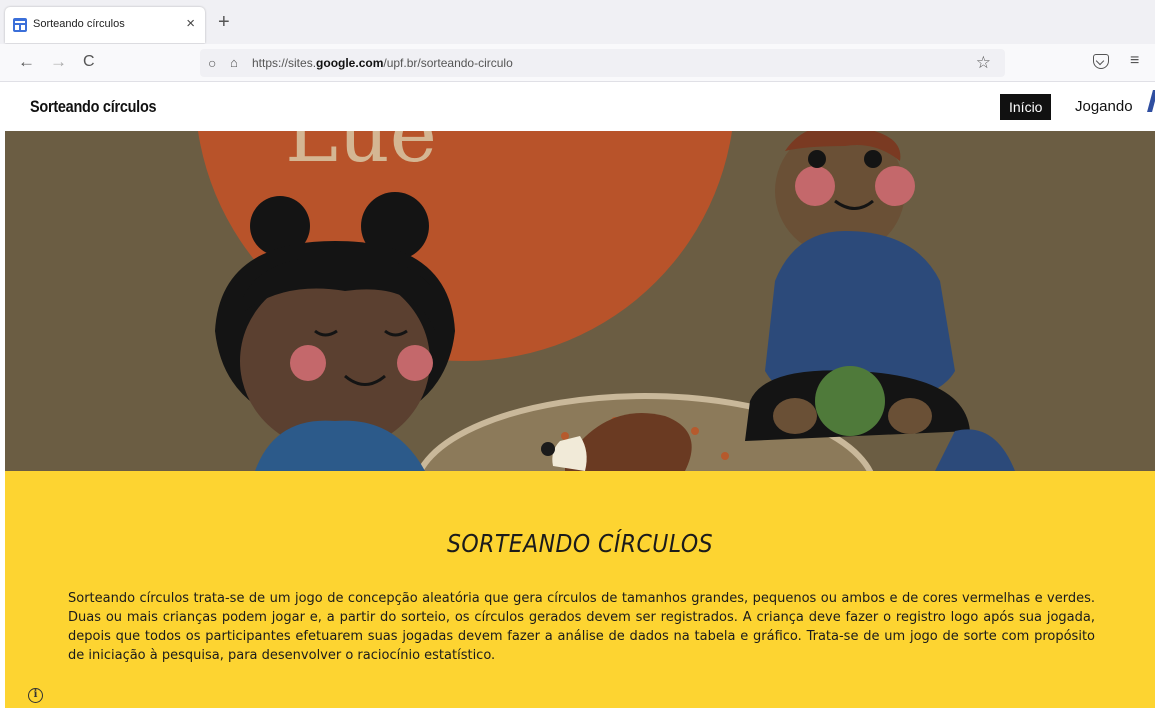 The width and height of the screenshot is (1155, 708). What do you see at coordinates (234, 62) in the screenshot?
I see `lock-icon: ⌂` at bounding box center [234, 62].